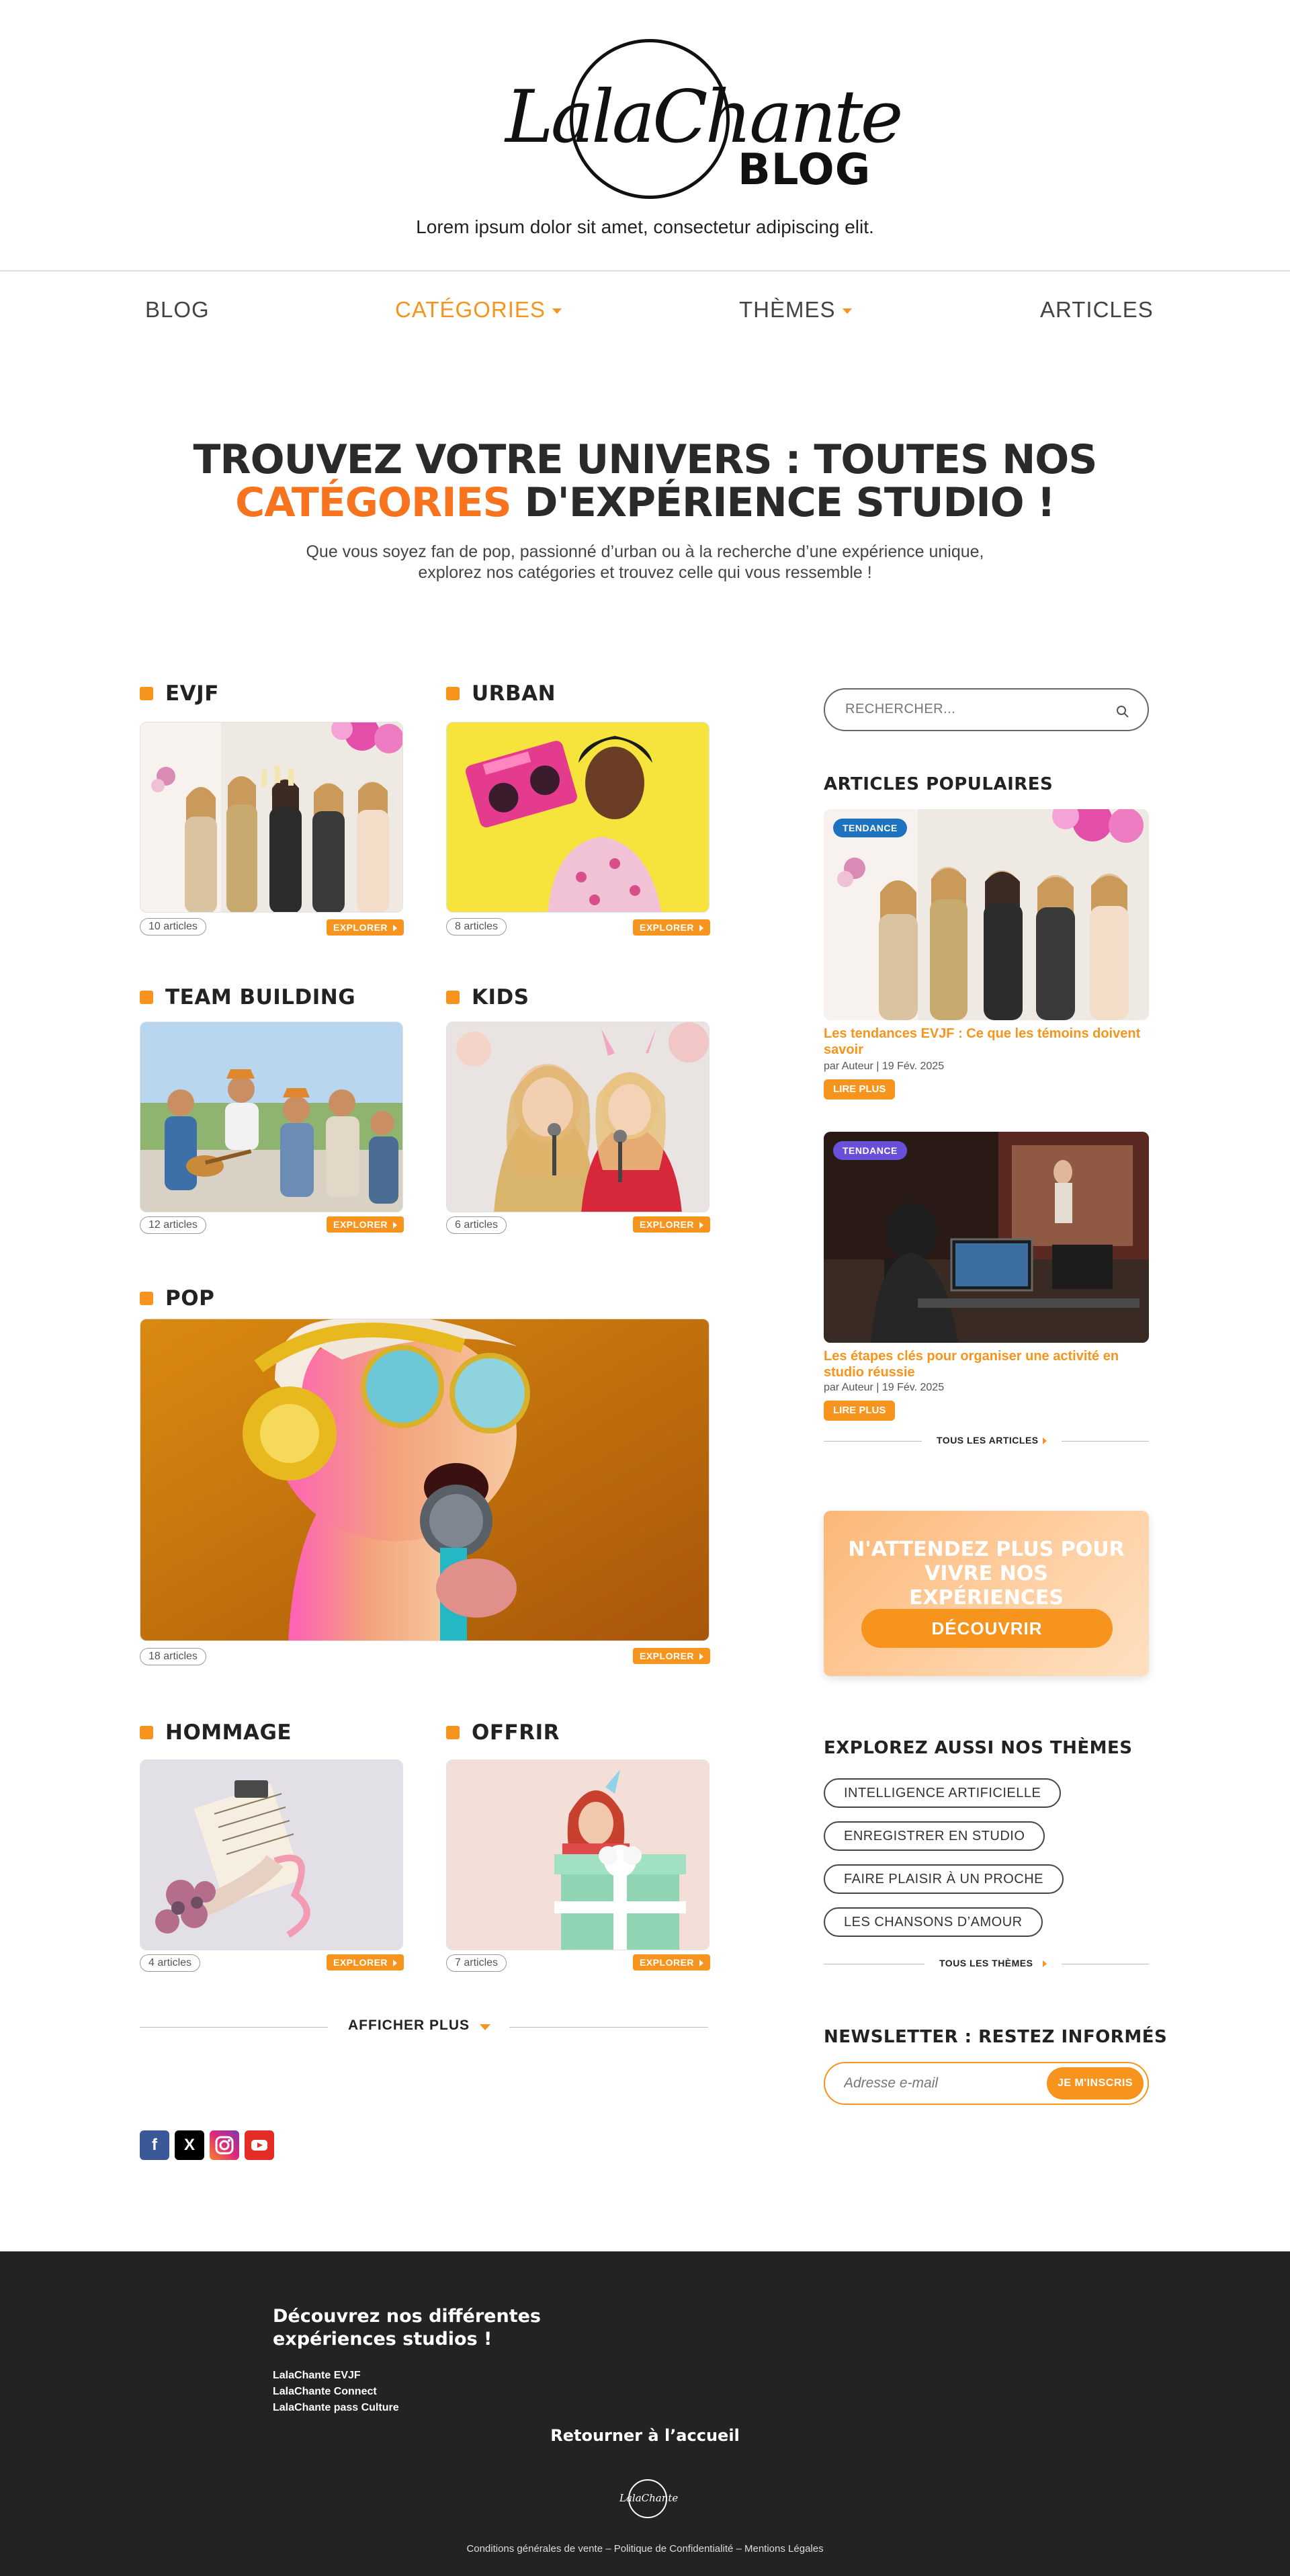 Image resolution: width=1290 pixels, height=2576 pixels. I want to click on category-heading-offrir: OFFRIR, so click(503, 1732).